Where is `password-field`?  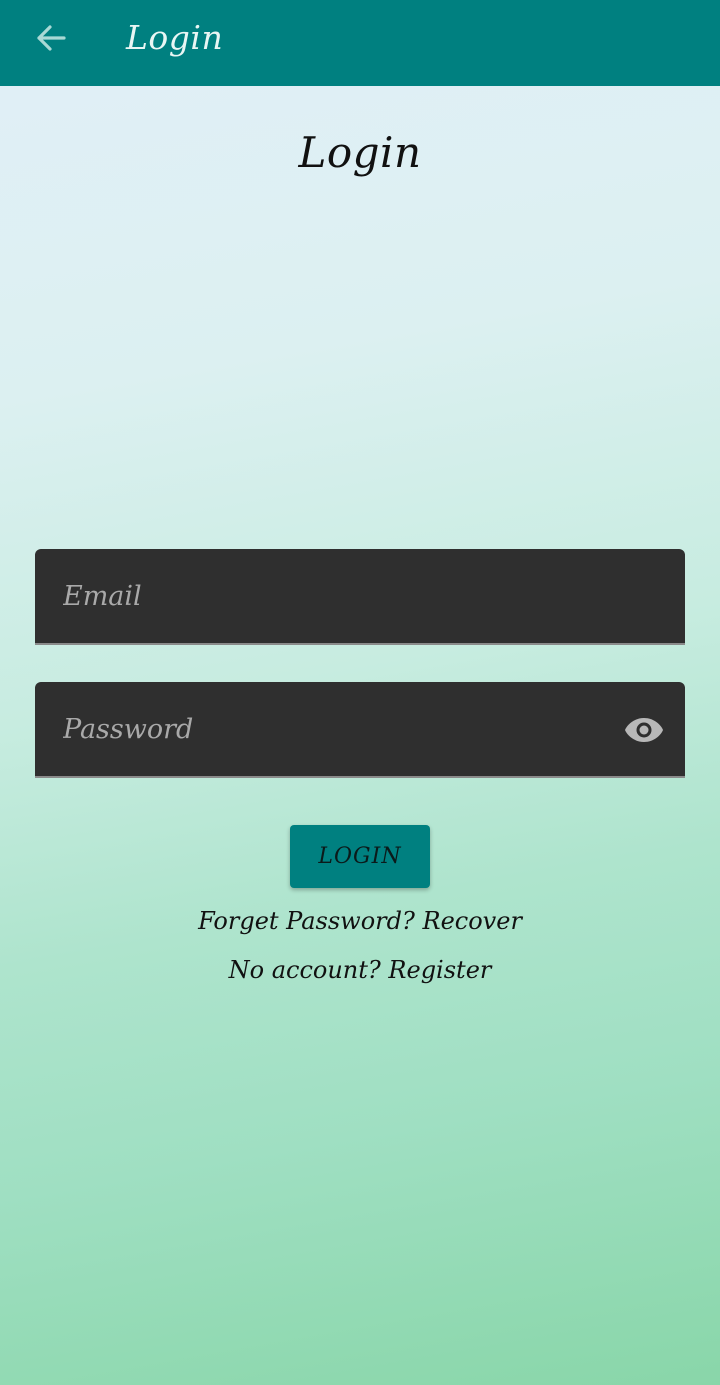
password-field is located at coordinates (360, 730).